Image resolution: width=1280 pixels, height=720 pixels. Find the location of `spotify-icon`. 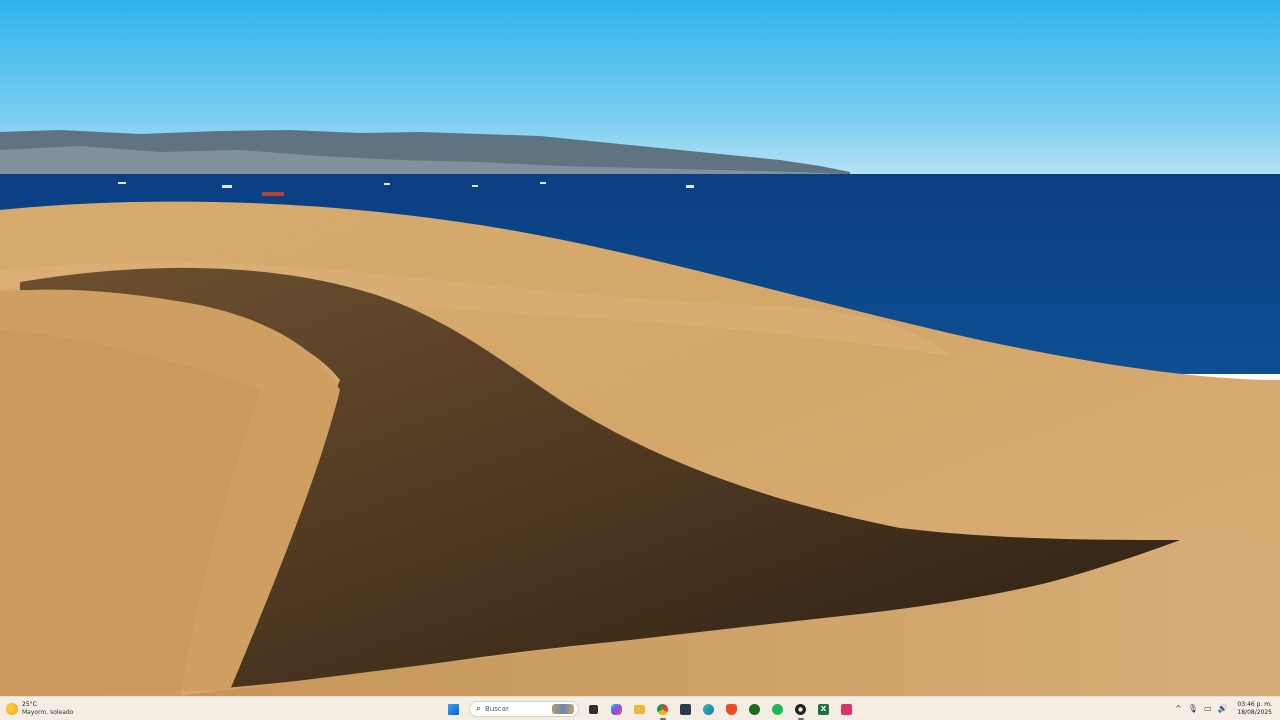

spotify-icon is located at coordinates (777, 709).